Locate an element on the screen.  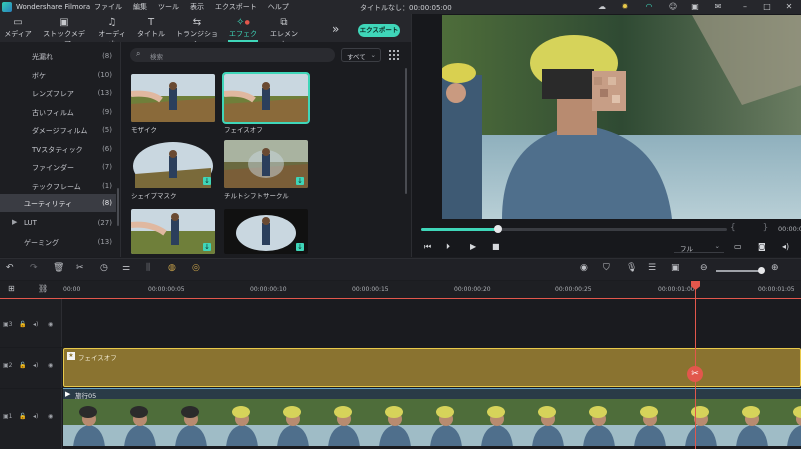
track-icon: ▣1 is located at coordinates (8, 416).